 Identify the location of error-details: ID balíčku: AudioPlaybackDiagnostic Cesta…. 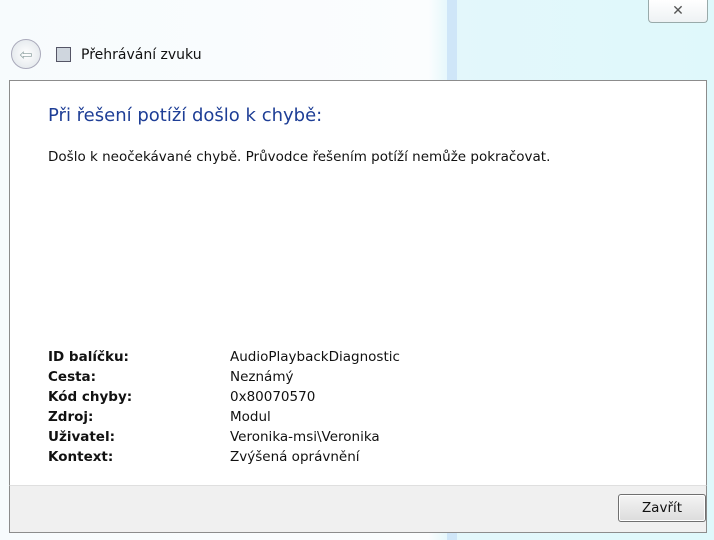
(224, 407).